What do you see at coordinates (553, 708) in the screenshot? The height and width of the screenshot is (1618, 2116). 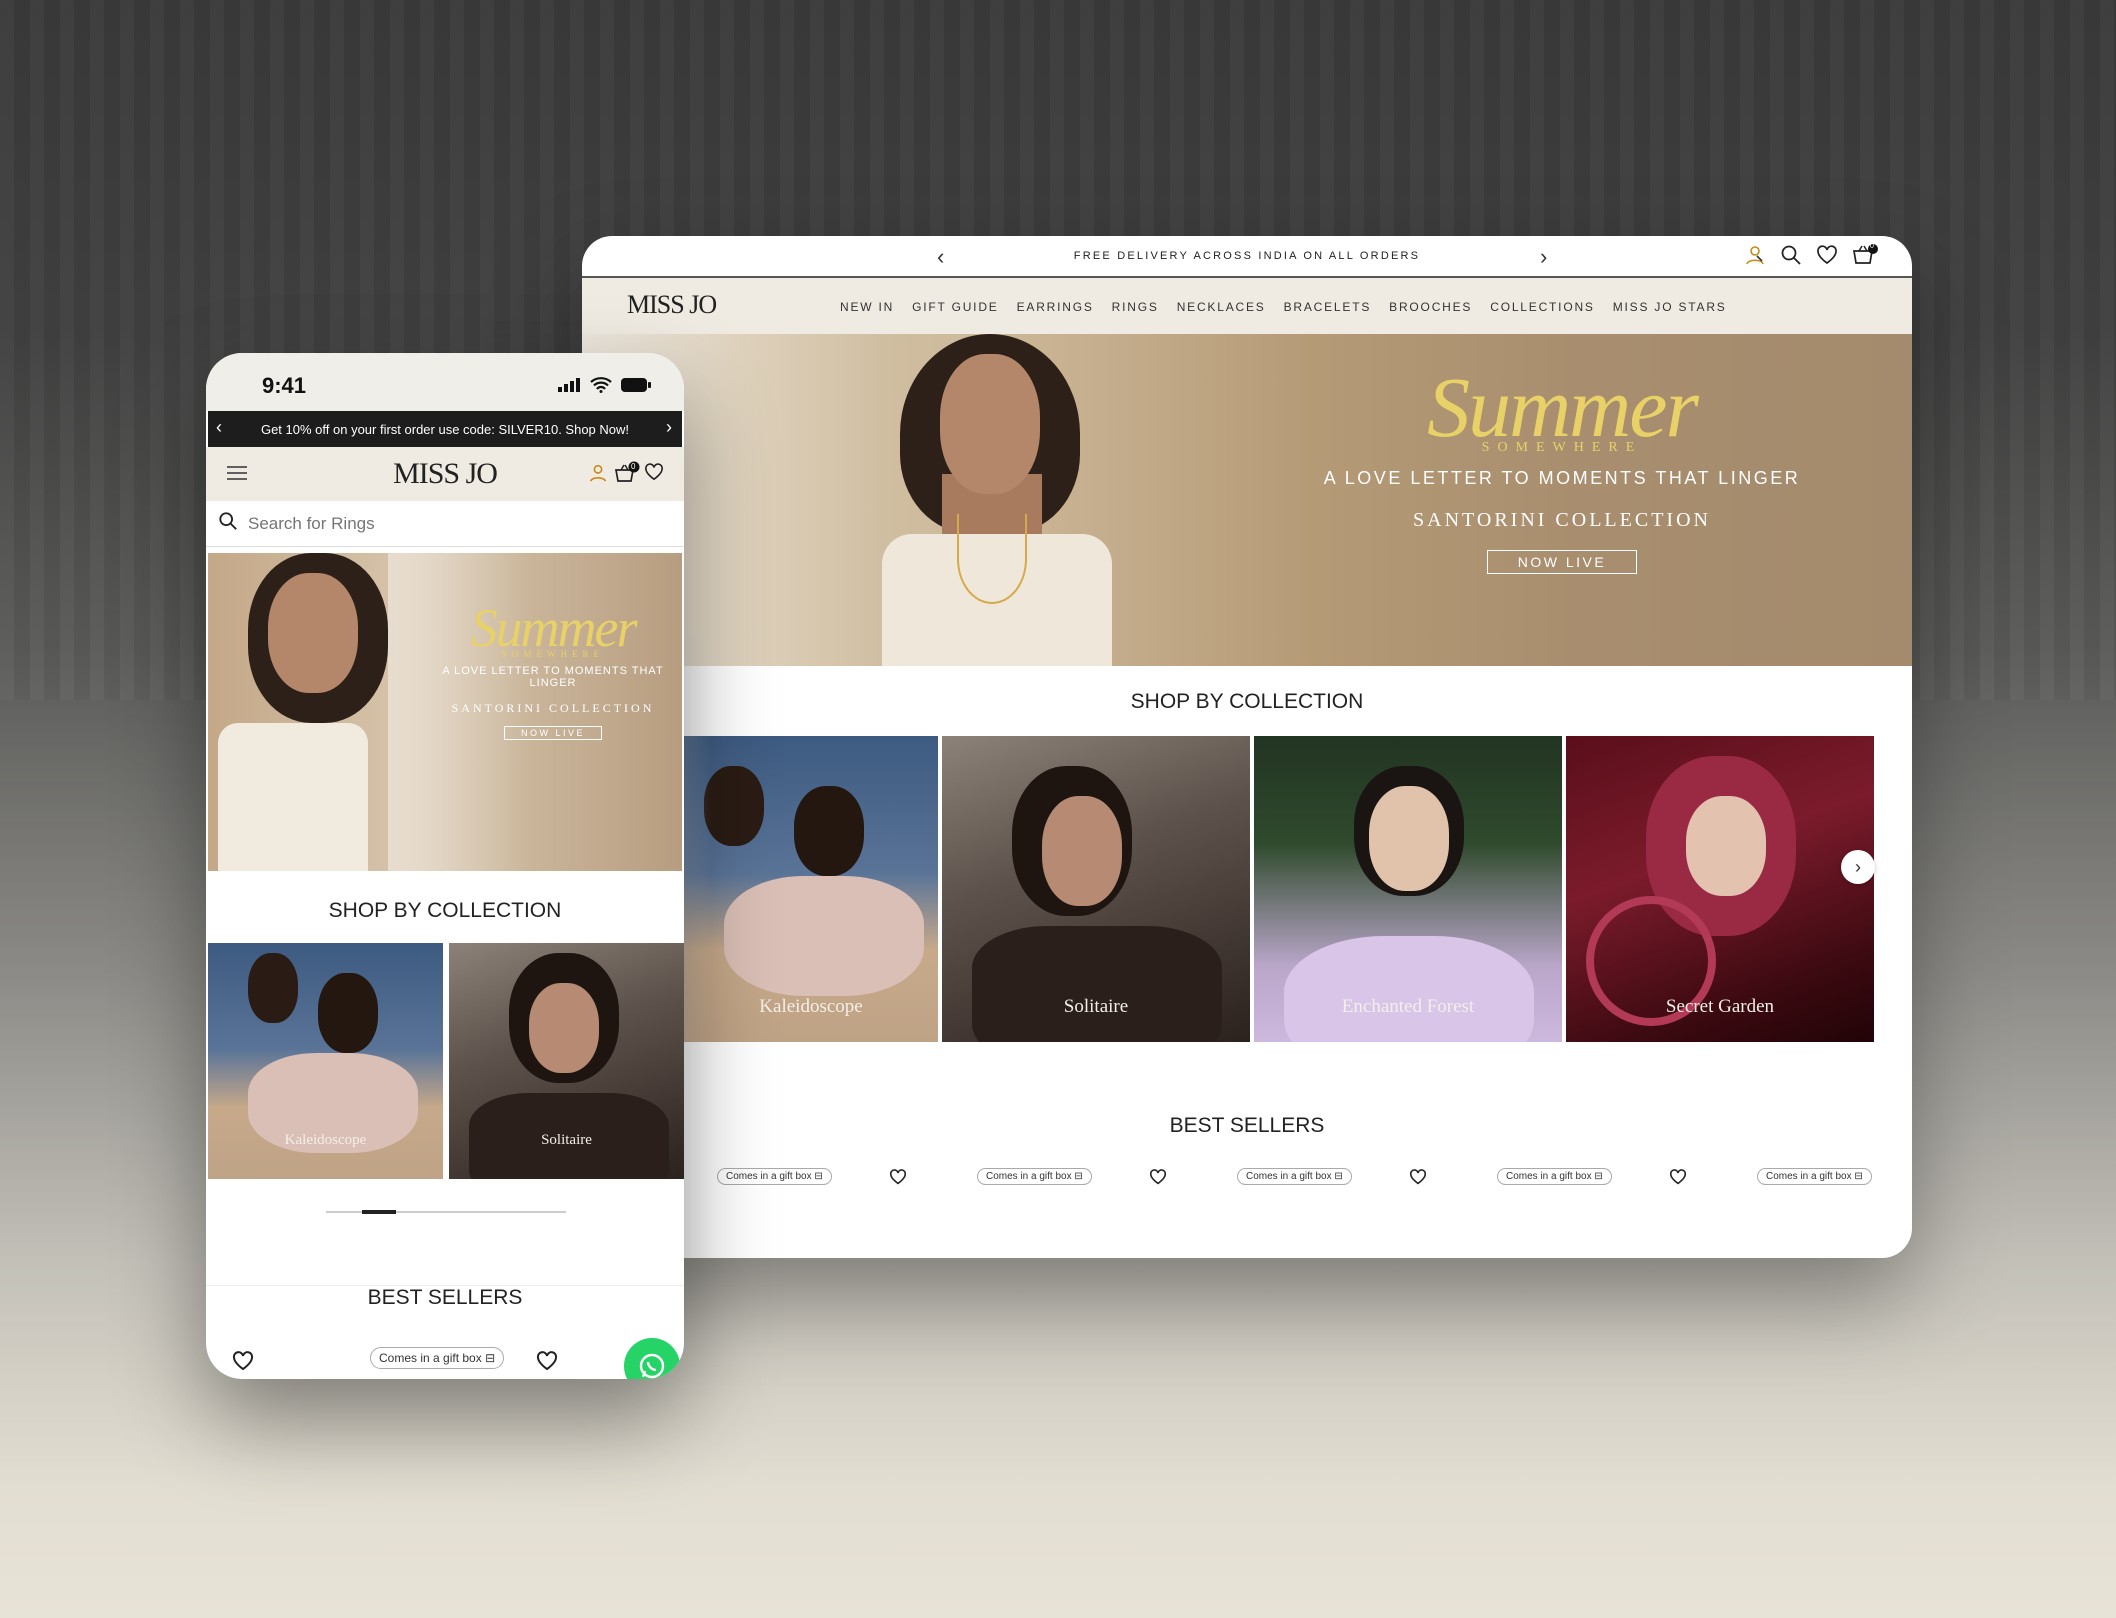 I see `hero-collection-name: SANTORINI COLLECTION` at bounding box center [553, 708].